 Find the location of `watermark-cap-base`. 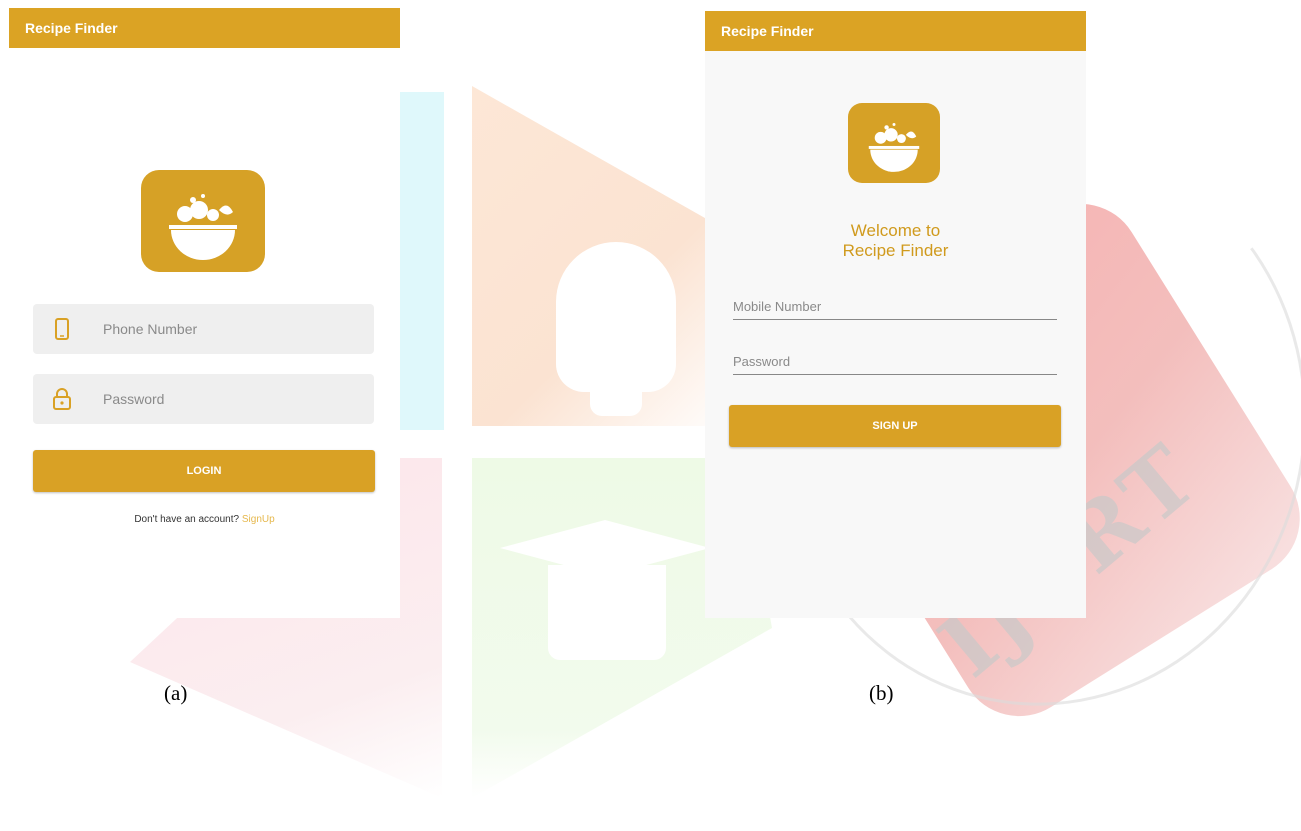

watermark-cap-base is located at coordinates (607, 612).